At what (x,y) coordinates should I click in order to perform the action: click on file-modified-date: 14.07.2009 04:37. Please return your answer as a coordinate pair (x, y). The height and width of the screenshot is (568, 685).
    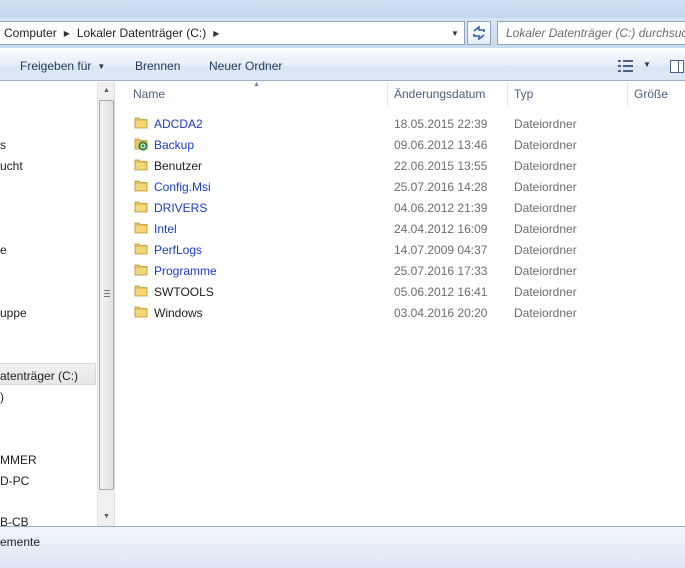
    Looking at the image, I should click on (441, 250).